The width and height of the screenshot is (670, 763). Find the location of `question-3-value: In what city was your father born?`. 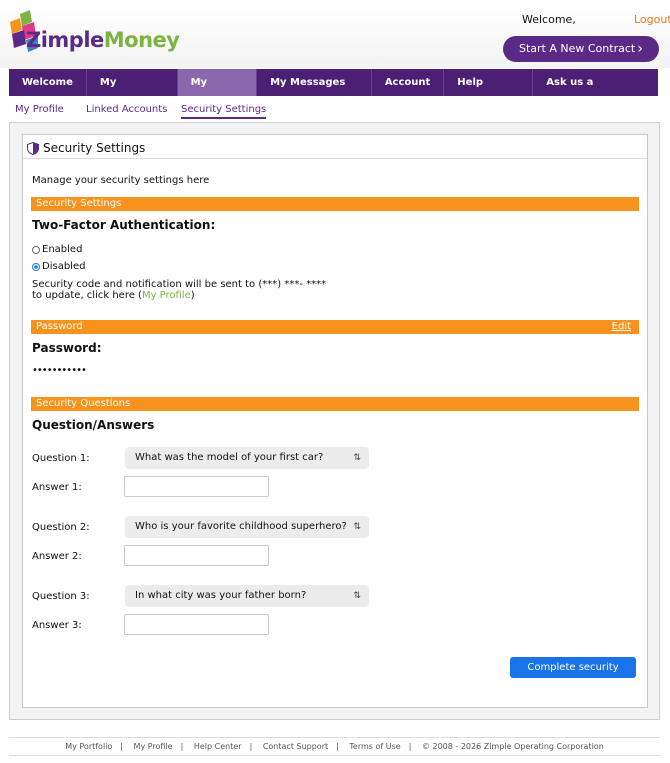

question-3-value: In what city was your father born? is located at coordinates (221, 595).